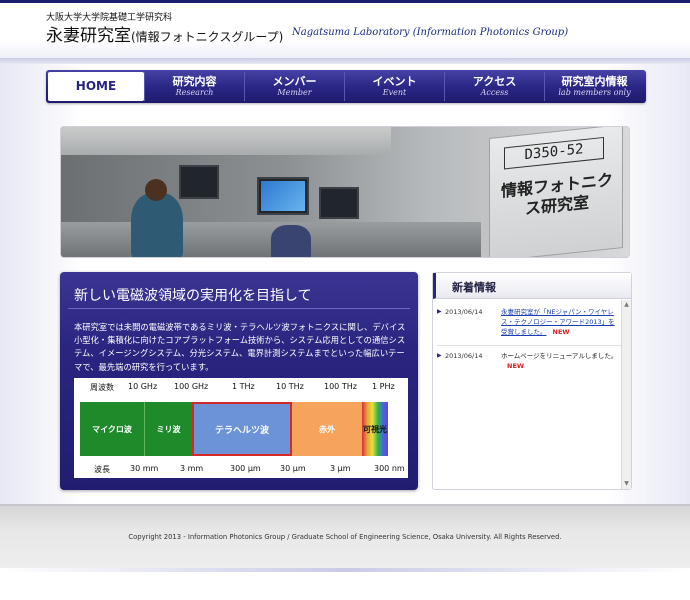 This screenshot has height=600, width=690. I want to click on room-number: D350-52, so click(554, 153).